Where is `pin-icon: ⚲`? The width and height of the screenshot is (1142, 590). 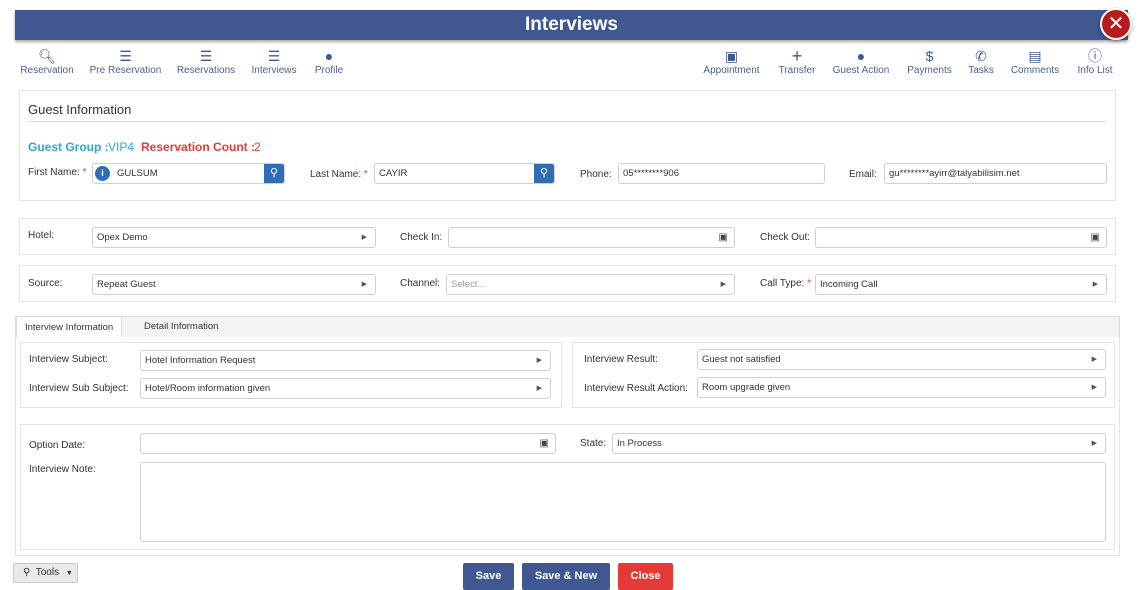
pin-icon: ⚲ is located at coordinates (27, 572).